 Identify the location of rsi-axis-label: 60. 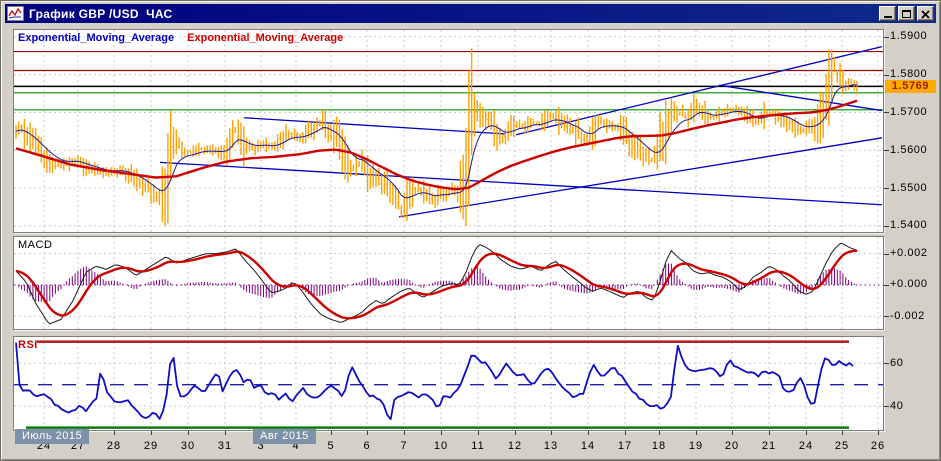
(897, 362).